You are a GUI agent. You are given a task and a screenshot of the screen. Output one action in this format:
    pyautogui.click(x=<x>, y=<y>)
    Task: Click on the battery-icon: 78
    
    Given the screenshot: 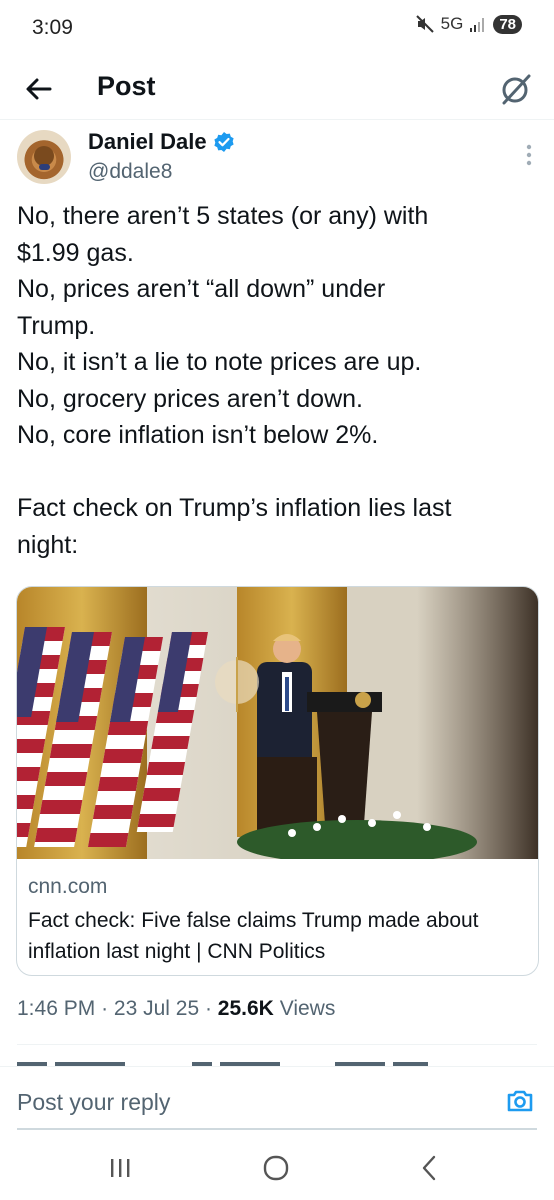 What is the action you would take?
    pyautogui.click(x=507, y=24)
    